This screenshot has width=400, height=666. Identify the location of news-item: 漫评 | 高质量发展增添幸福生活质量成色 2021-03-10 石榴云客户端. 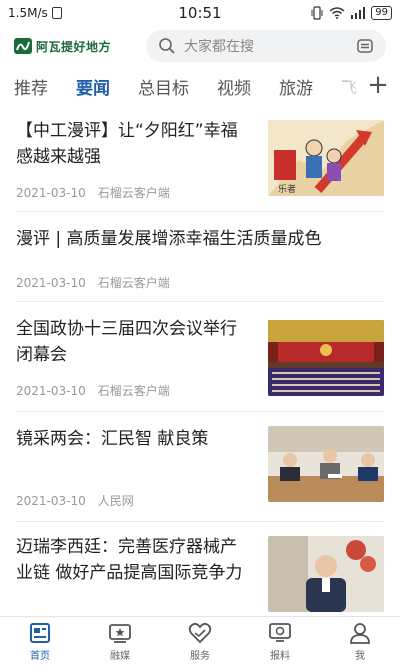
(200, 257).